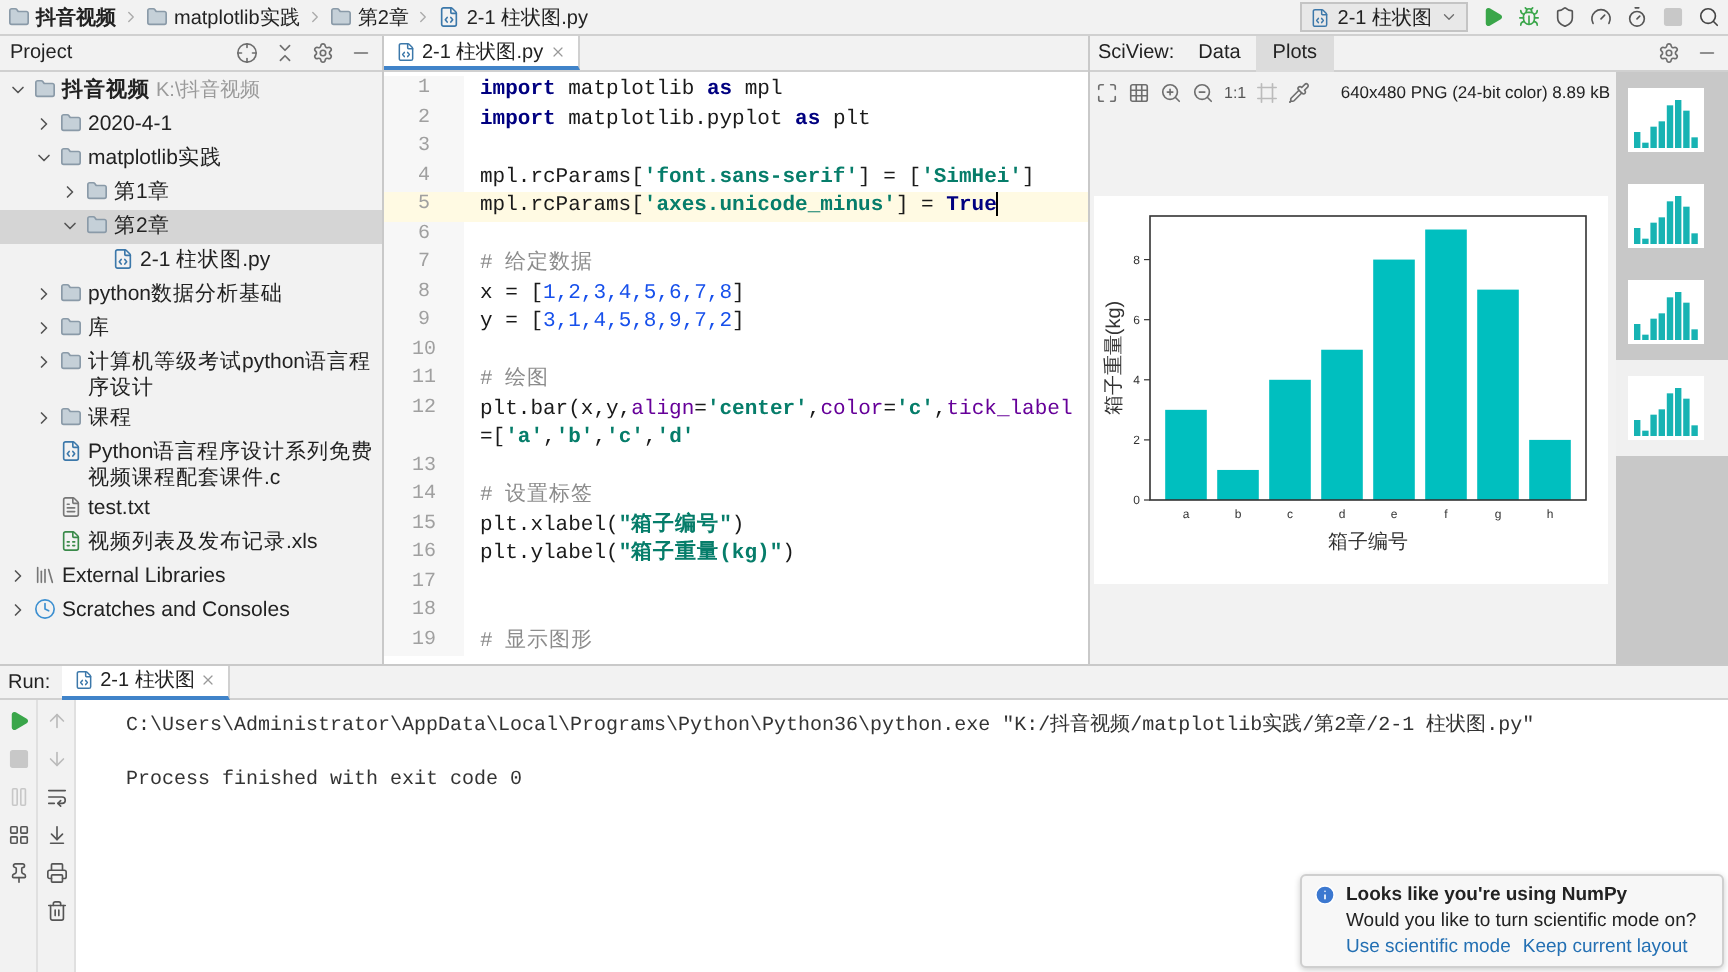  Describe the element at coordinates (191, 419) in the screenshot. I see `tree-item: 课程` at that location.